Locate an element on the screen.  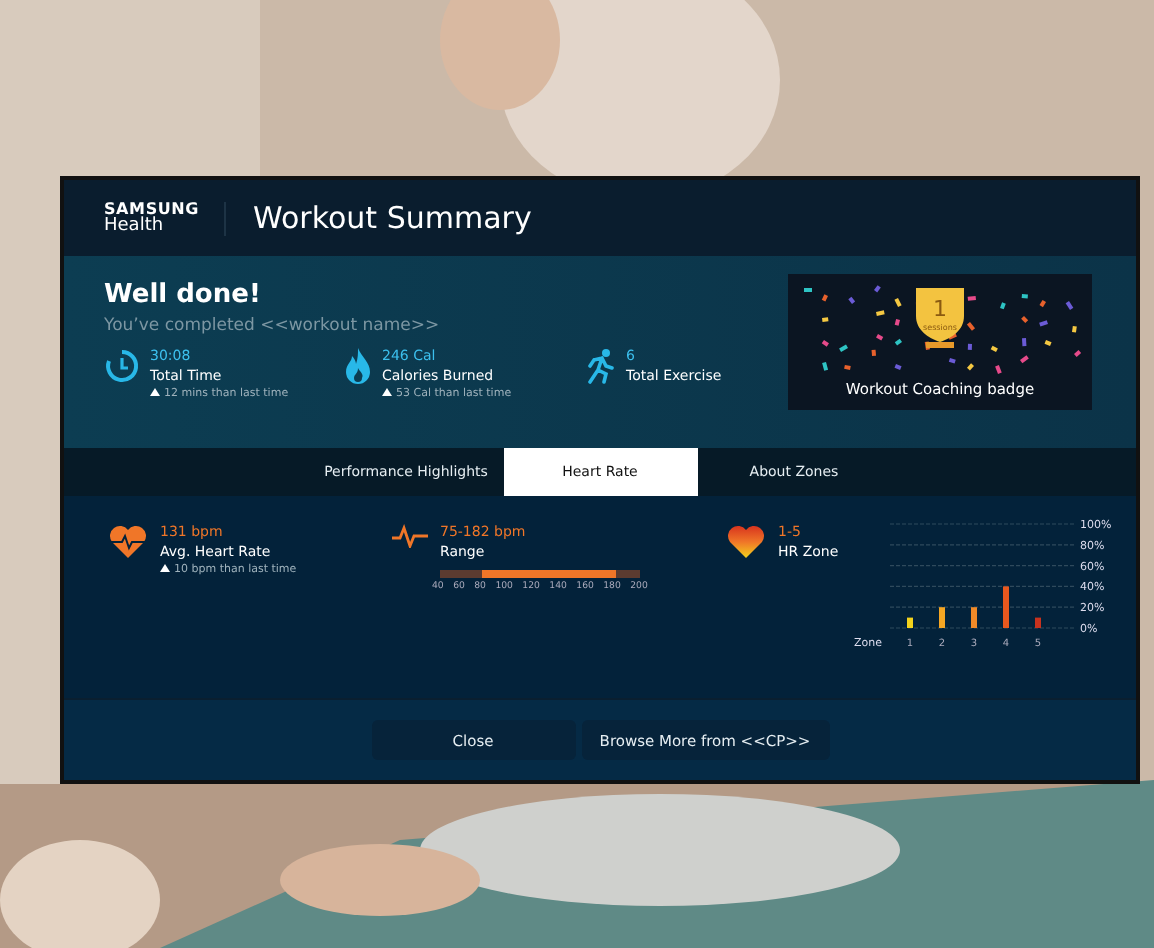
brand-logo: Health is located at coordinates (135, 226).